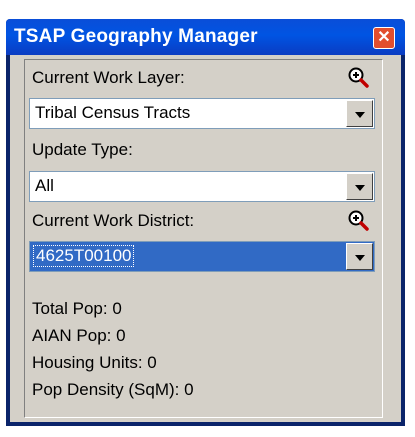  What do you see at coordinates (79, 335) in the screenshot?
I see `aian-pop-text: AIAN Pop: 0` at bounding box center [79, 335].